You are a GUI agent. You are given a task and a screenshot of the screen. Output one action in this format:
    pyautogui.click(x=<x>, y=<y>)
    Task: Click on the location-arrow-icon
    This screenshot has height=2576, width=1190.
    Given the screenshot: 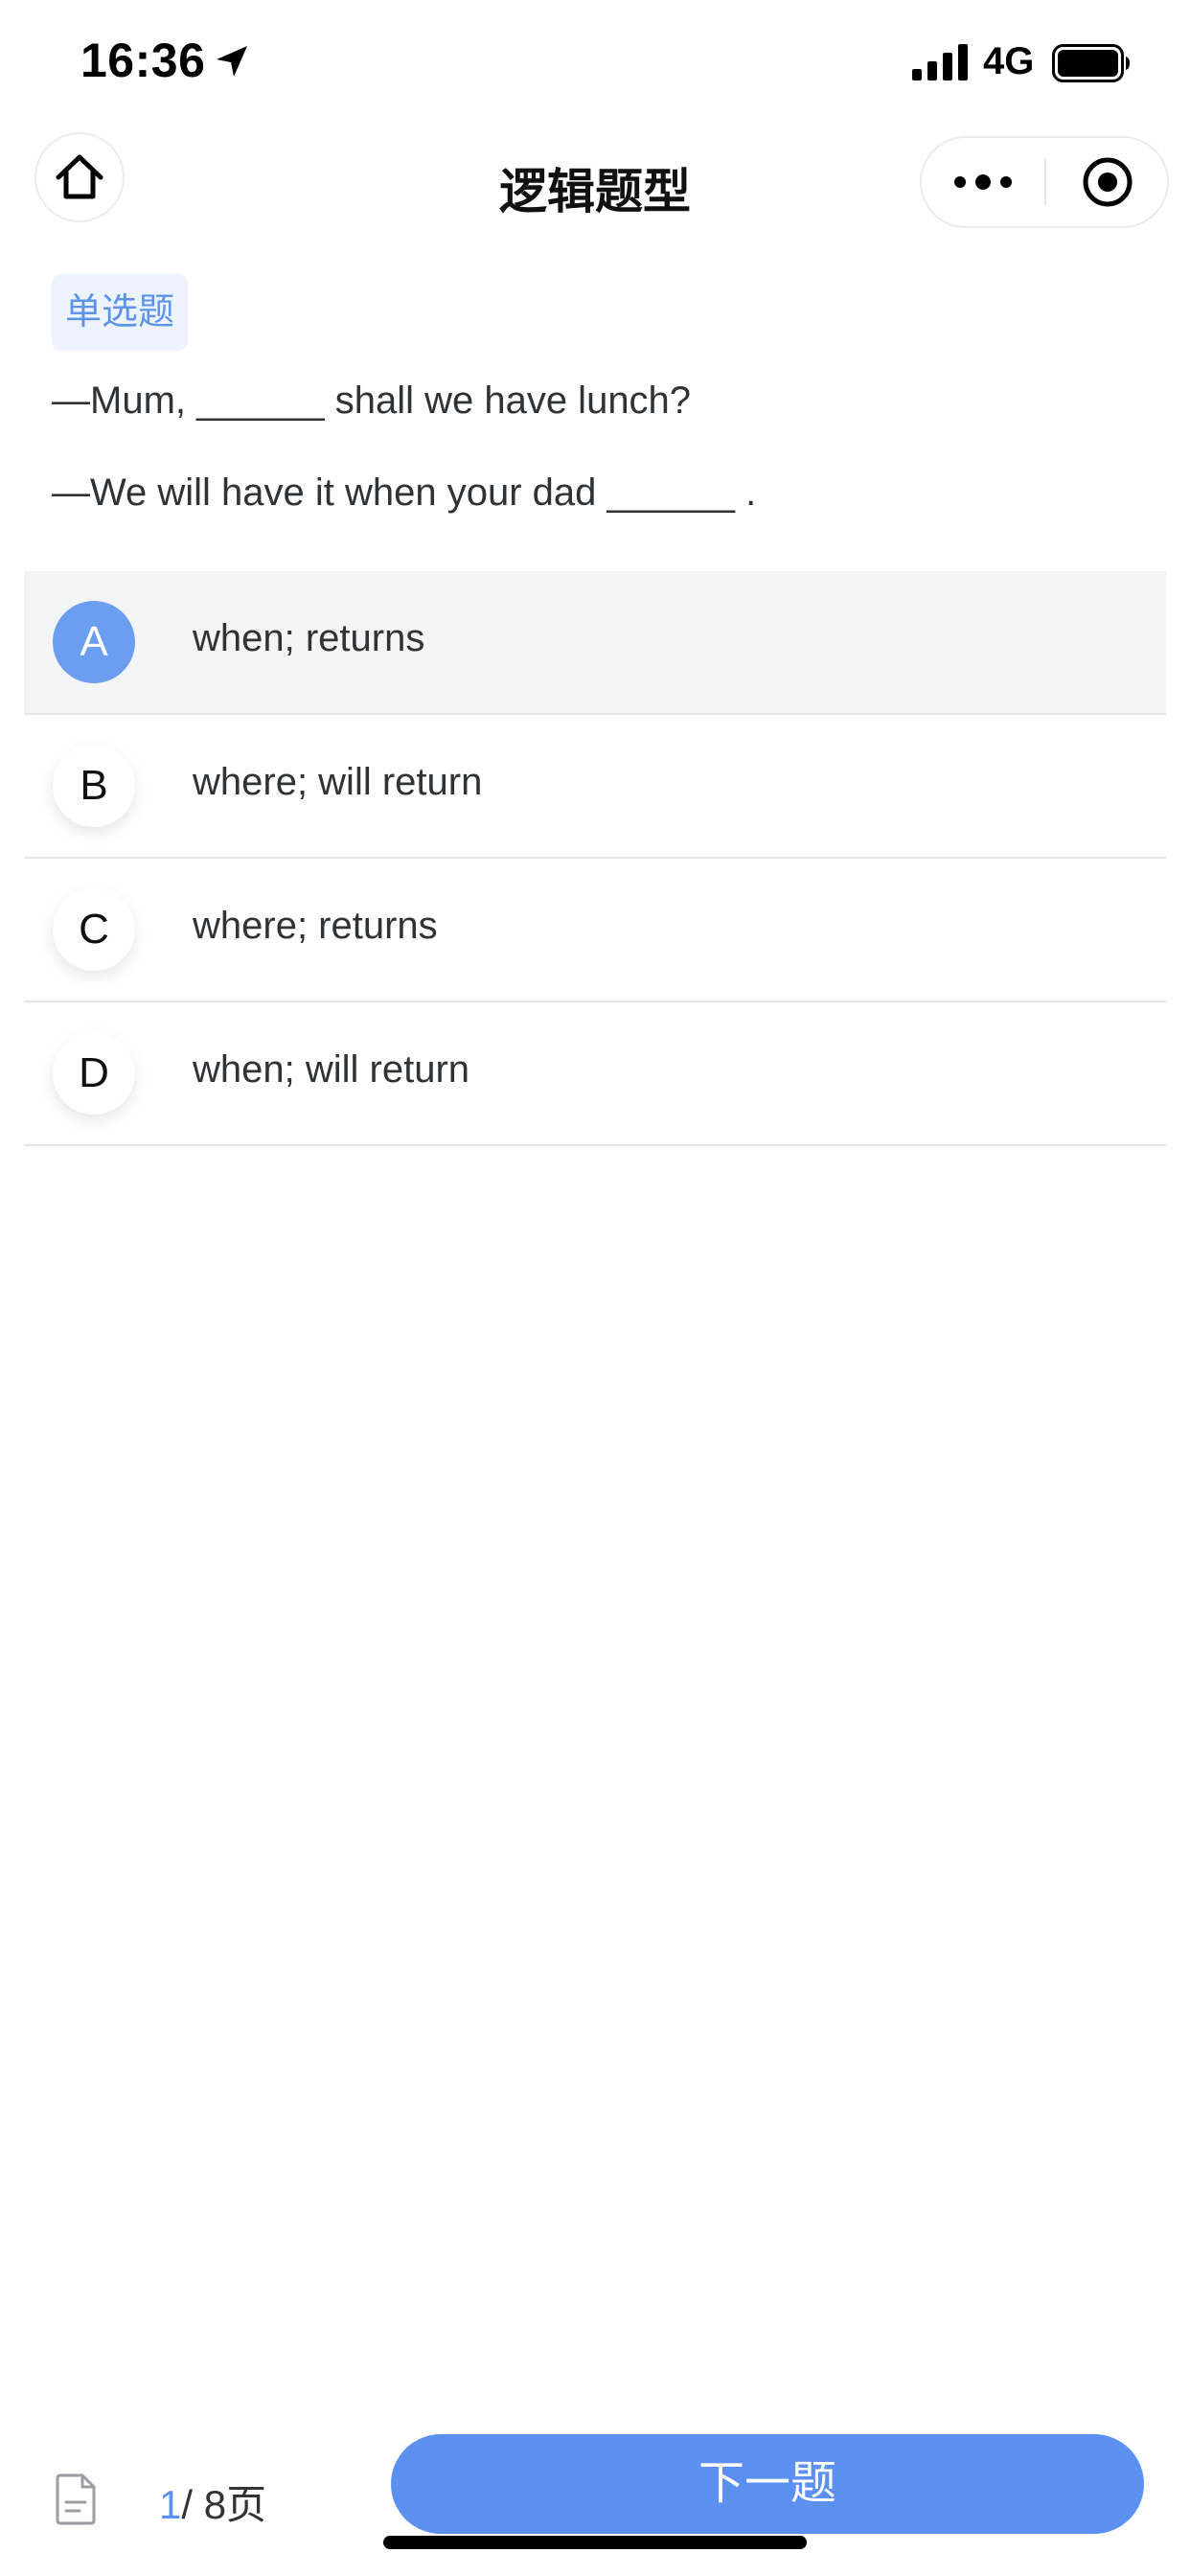 What is the action you would take?
    pyautogui.click(x=232, y=62)
    